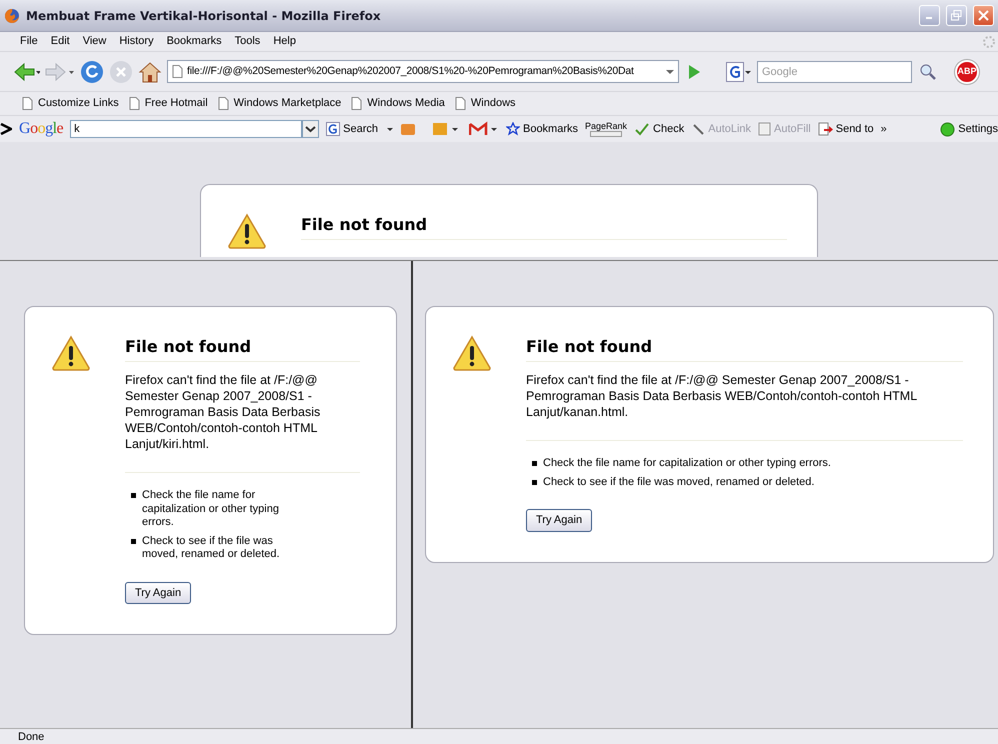 The height and width of the screenshot is (744, 998). Describe the element at coordinates (967, 72) in the screenshot. I see `adblock-icon: ABP` at that location.